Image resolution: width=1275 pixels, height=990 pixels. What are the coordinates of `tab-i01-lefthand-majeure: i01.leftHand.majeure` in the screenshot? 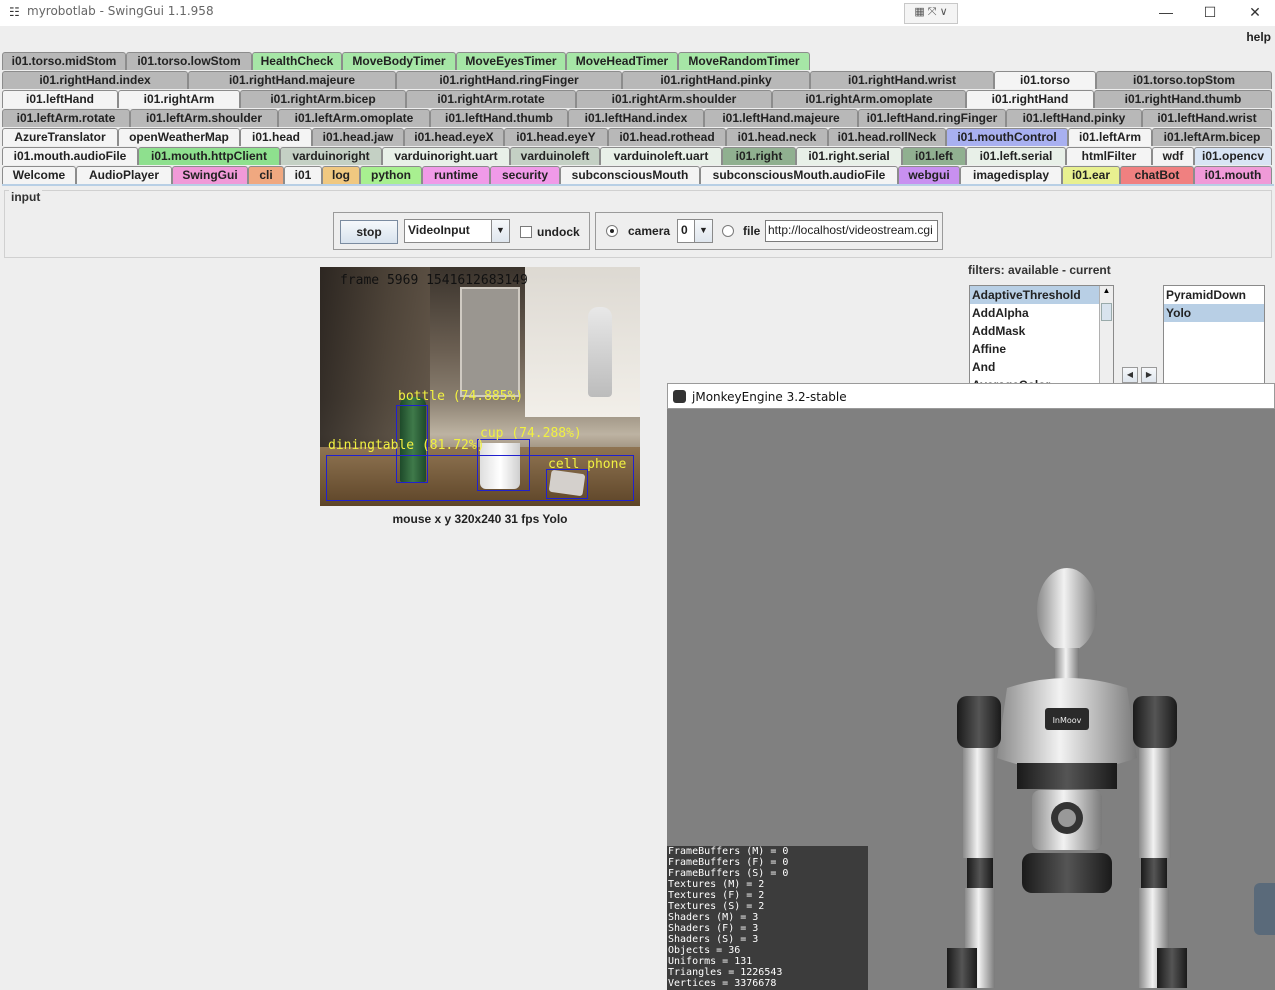 It's located at (781, 118).